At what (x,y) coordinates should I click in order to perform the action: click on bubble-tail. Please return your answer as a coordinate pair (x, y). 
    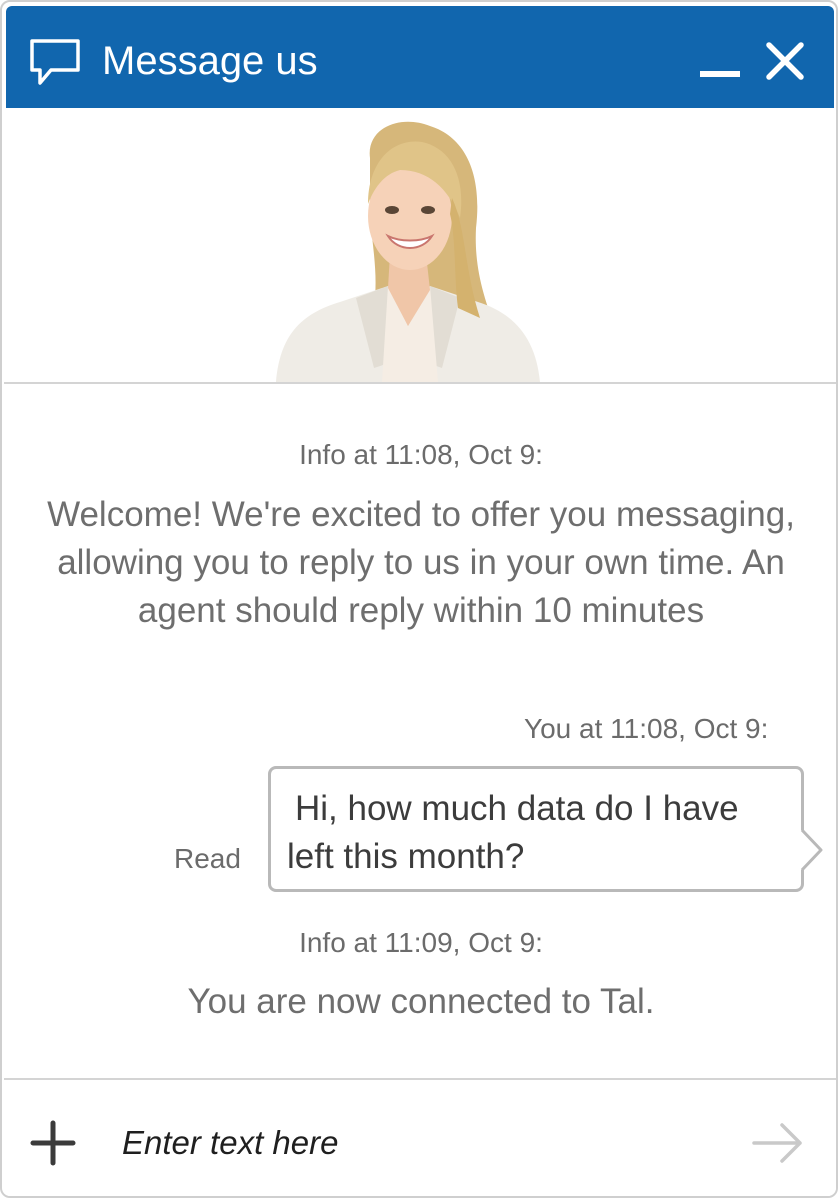
    Looking at the image, I should click on (812, 850).